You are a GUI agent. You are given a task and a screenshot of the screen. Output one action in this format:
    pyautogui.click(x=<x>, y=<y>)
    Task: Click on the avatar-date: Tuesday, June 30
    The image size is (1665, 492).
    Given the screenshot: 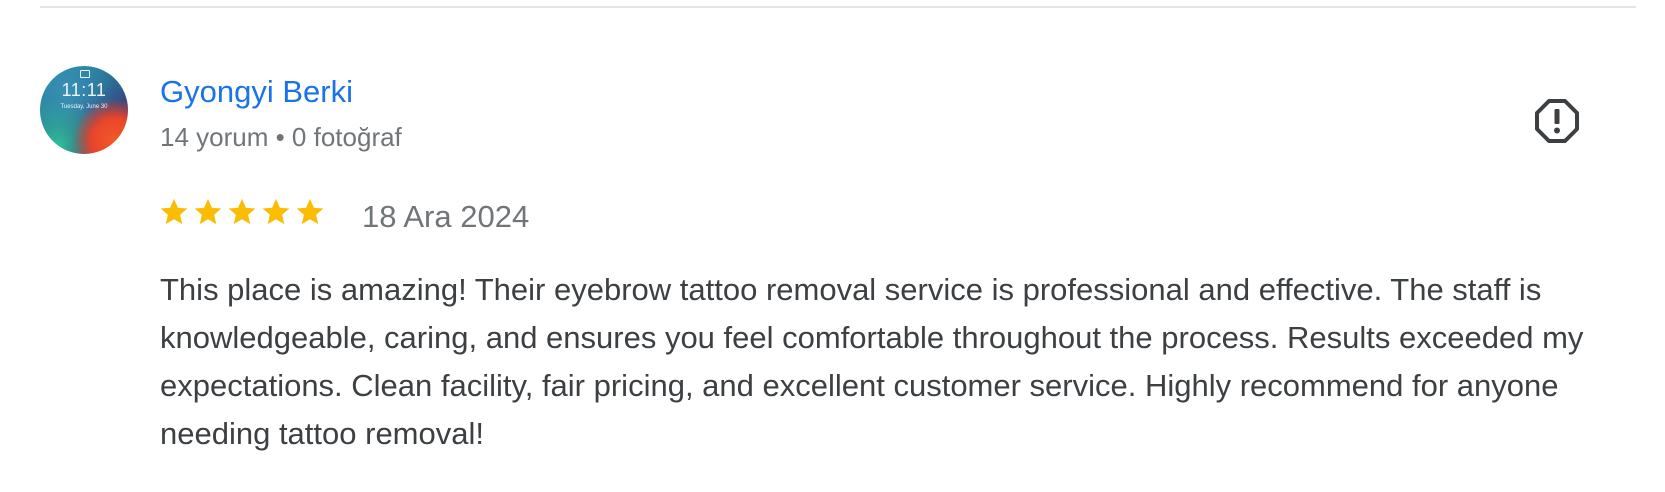 What is the action you would take?
    pyautogui.click(x=84, y=107)
    